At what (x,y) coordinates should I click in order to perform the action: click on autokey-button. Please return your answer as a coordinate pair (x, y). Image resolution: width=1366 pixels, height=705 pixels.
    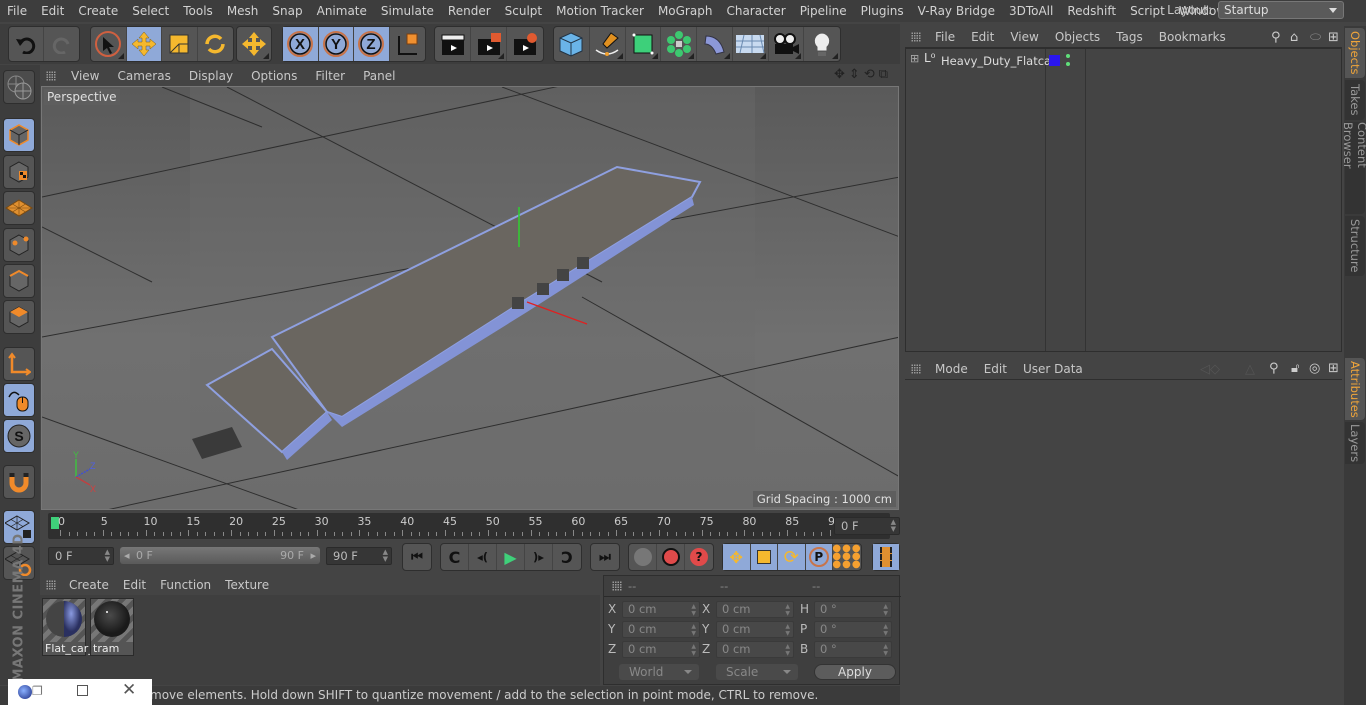
    Looking at the image, I should click on (671, 557).